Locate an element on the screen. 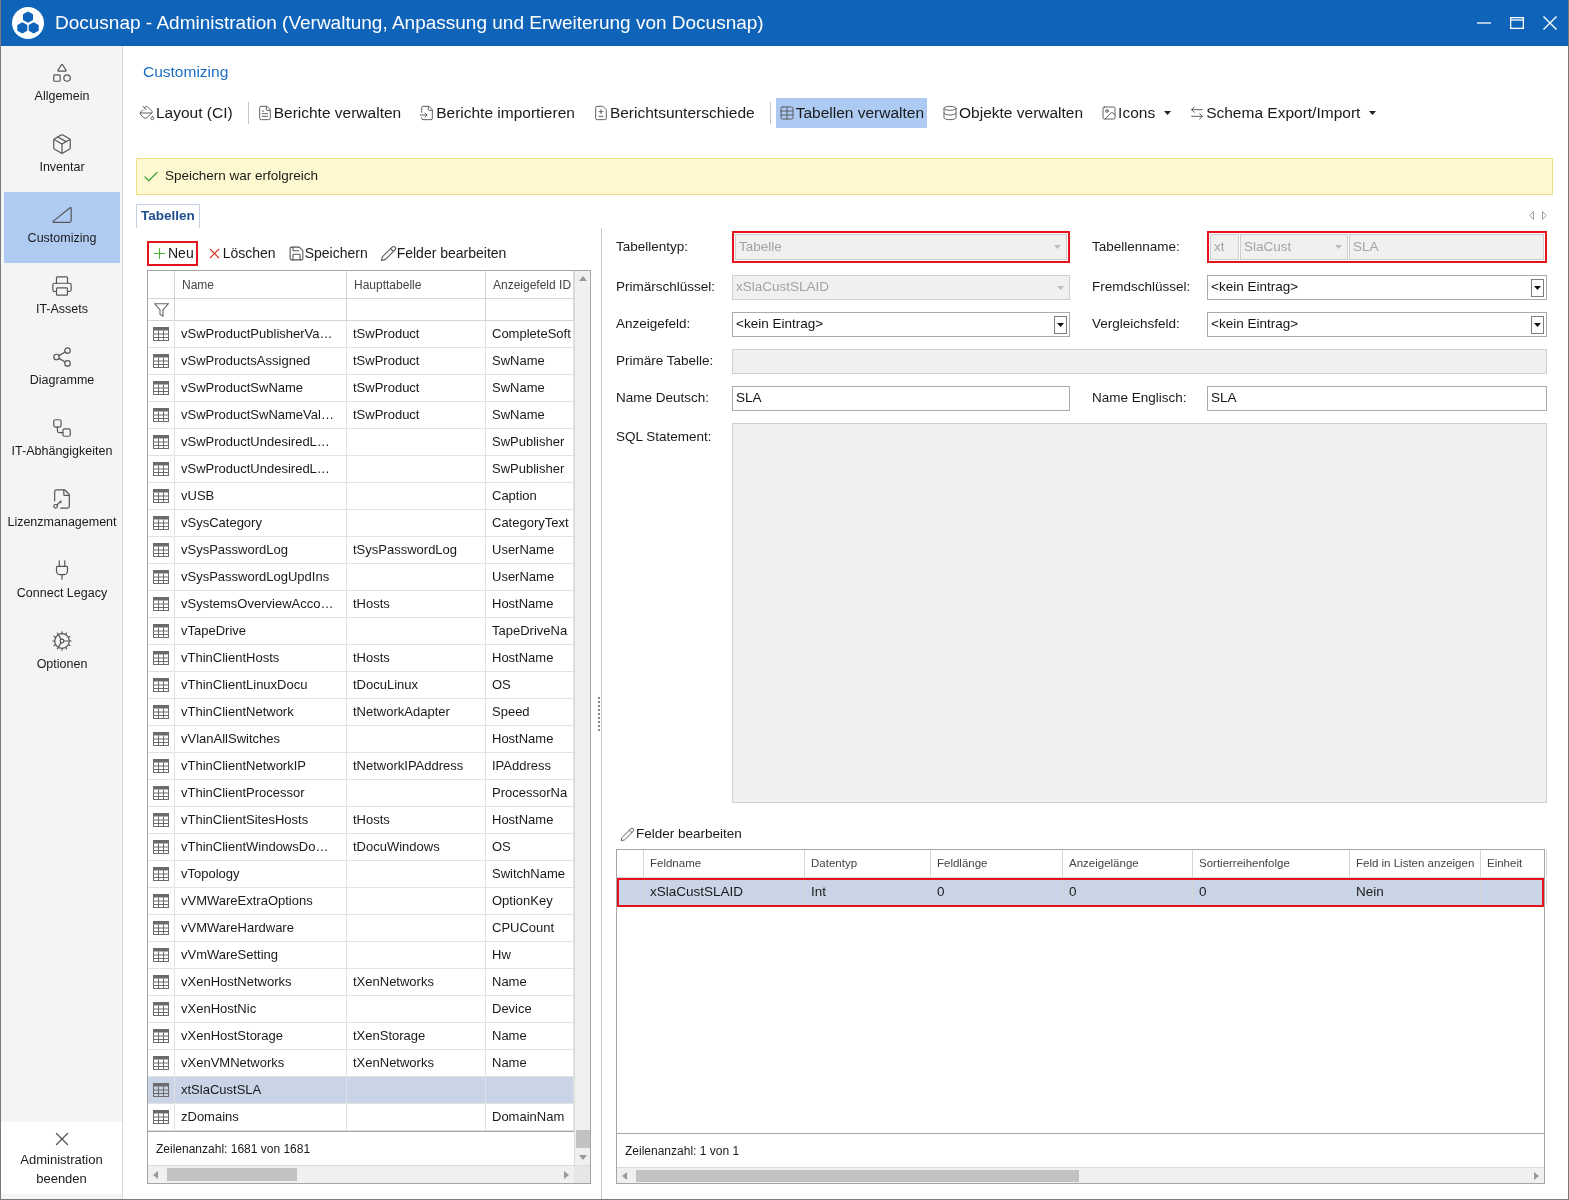 The width and height of the screenshot is (1569, 1200). toolbar-button: Berichte importieren is located at coordinates (497, 113).